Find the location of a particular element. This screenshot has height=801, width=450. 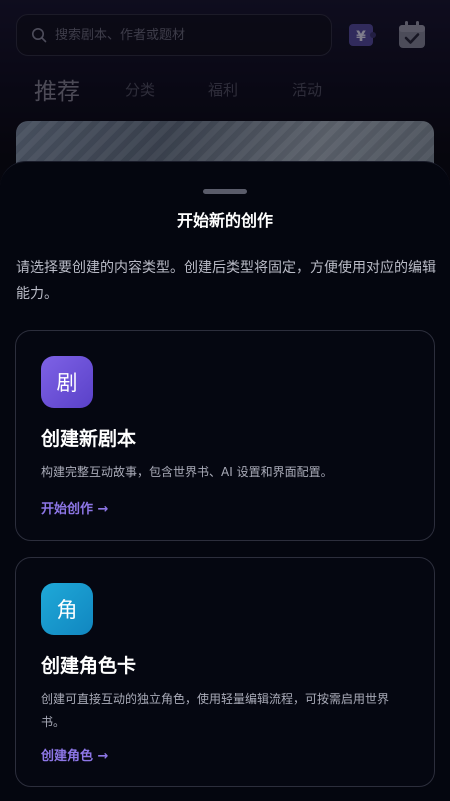

card-title: 创建新剧本 is located at coordinates (89, 439).